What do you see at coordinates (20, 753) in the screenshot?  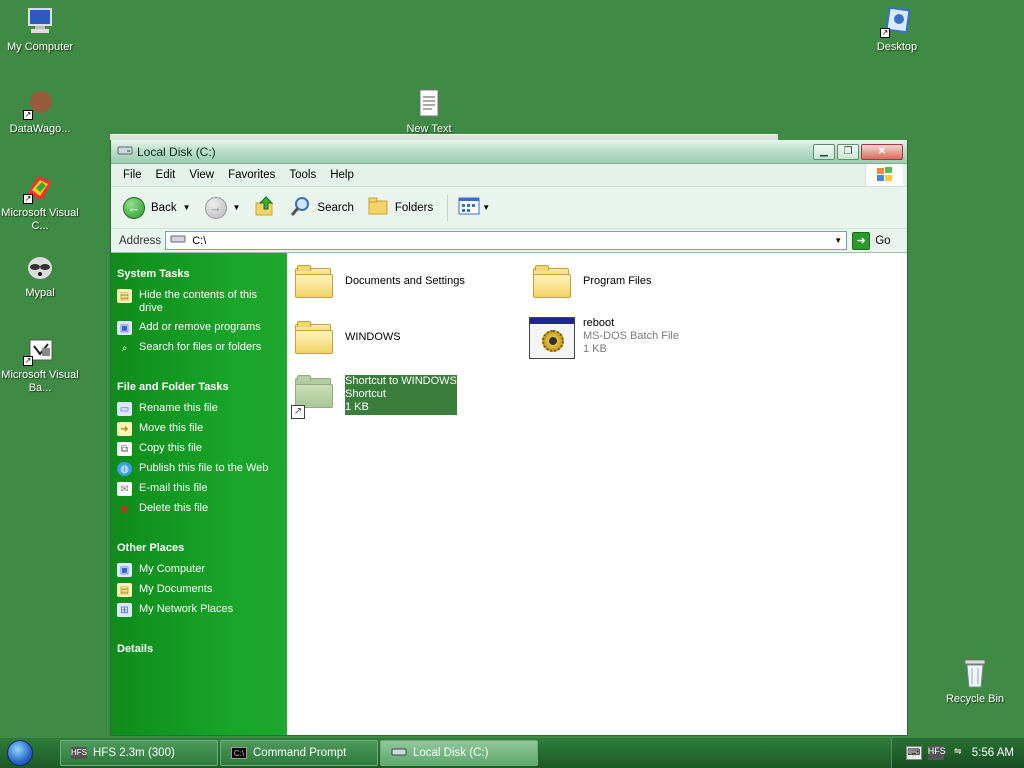 I see `start-button` at bounding box center [20, 753].